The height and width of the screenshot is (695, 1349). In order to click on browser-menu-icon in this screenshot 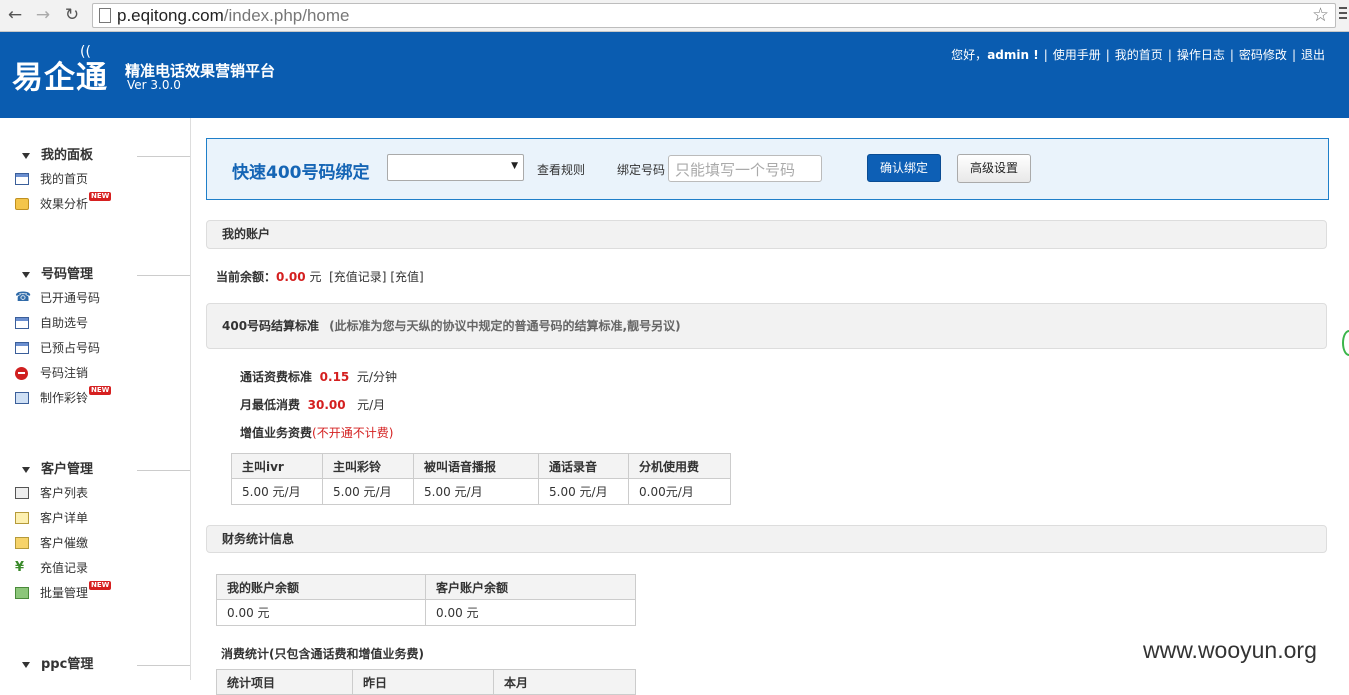, I will do `click(1343, 14)`.